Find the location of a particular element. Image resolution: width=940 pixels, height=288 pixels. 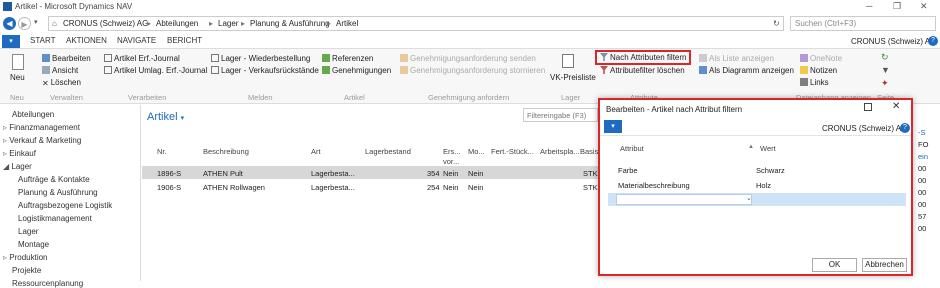

breadcrumb-item: Artikel is located at coordinates (347, 23).